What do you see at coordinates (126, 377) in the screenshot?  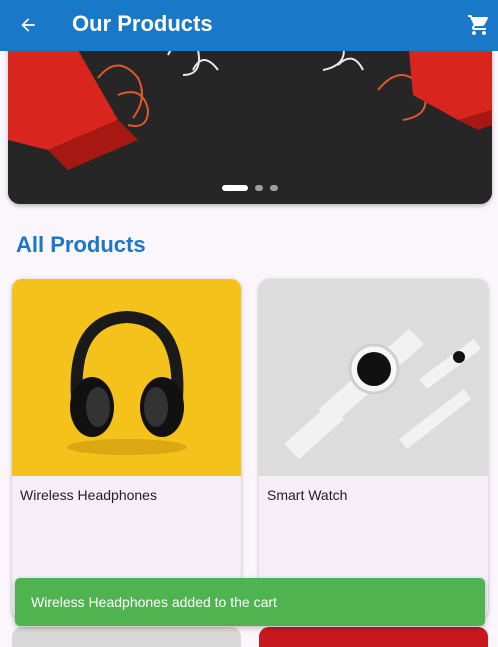 I see `headphones-product-image` at bounding box center [126, 377].